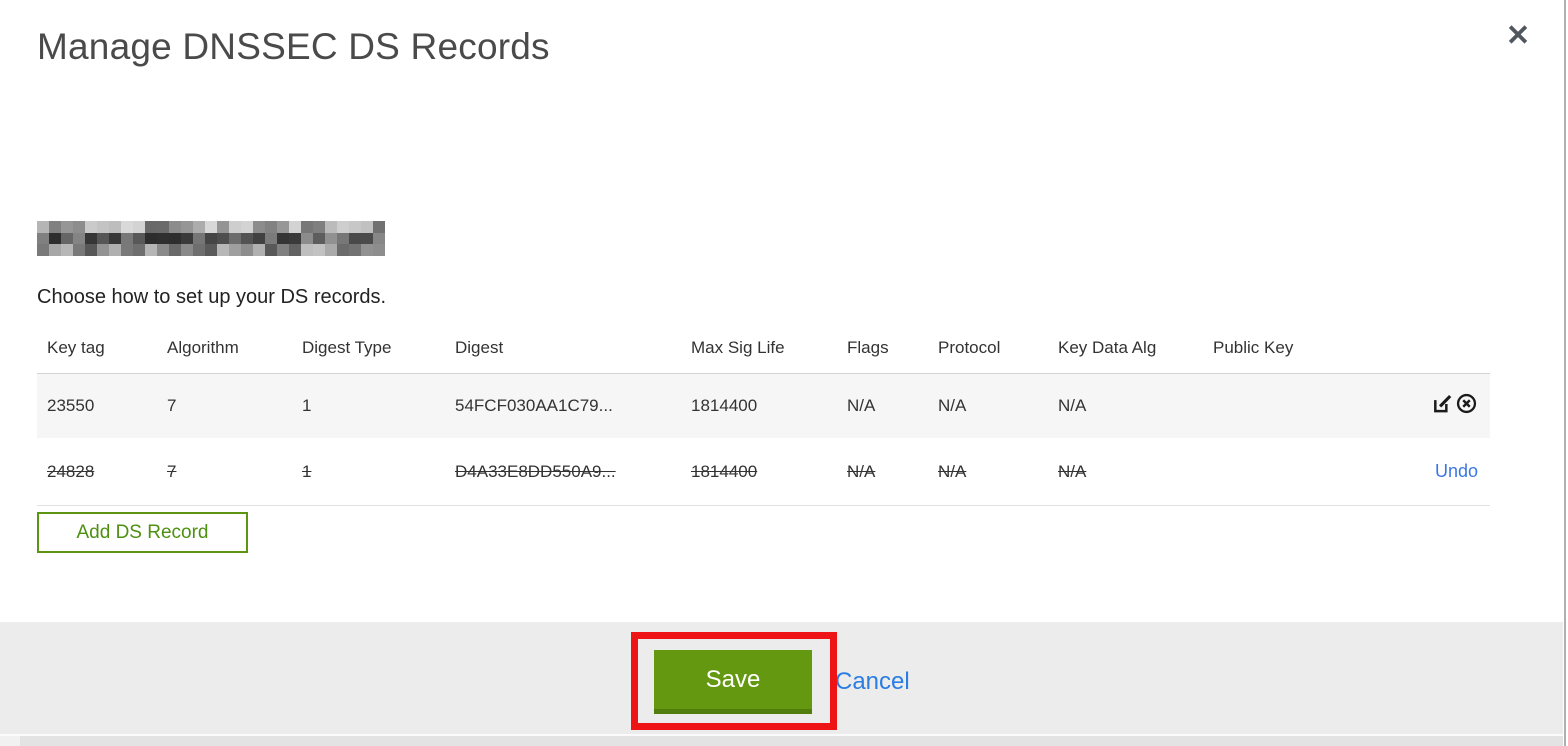 Image resolution: width=1568 pixels, height=746 pixels. Describe the element at coordinates (212, 297) in the screenshot. I see `intro-text: Choose how to set up your DS records.` at that location.